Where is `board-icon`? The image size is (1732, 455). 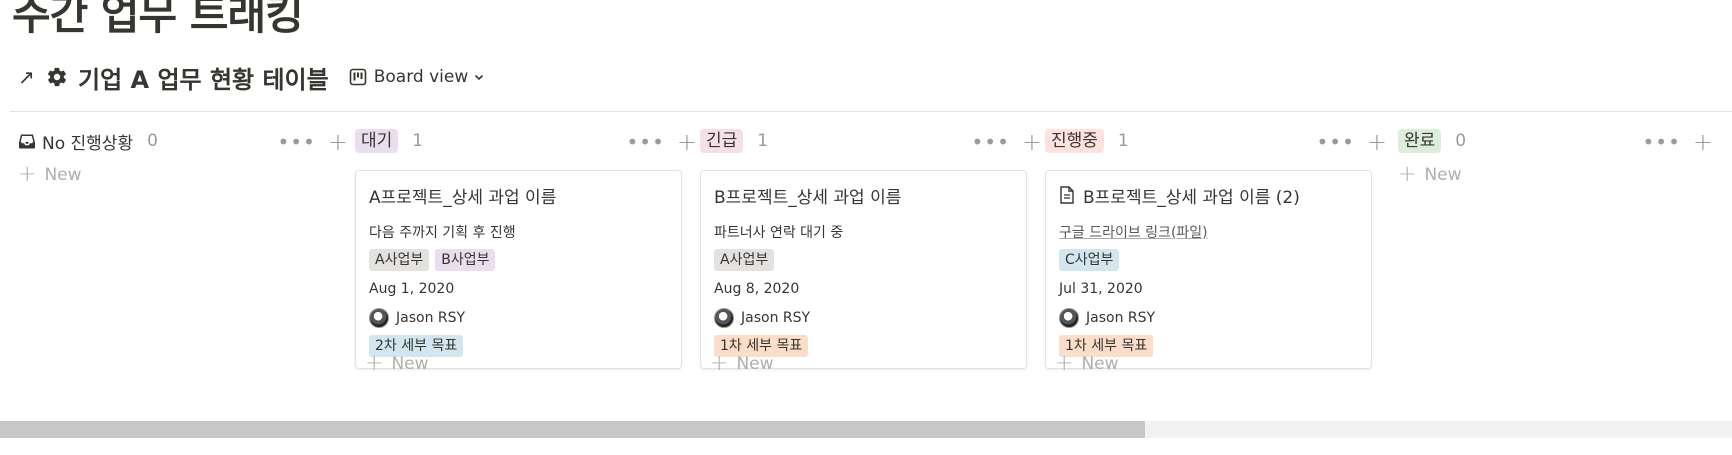
board-icon is located at coordinates (358, 77).